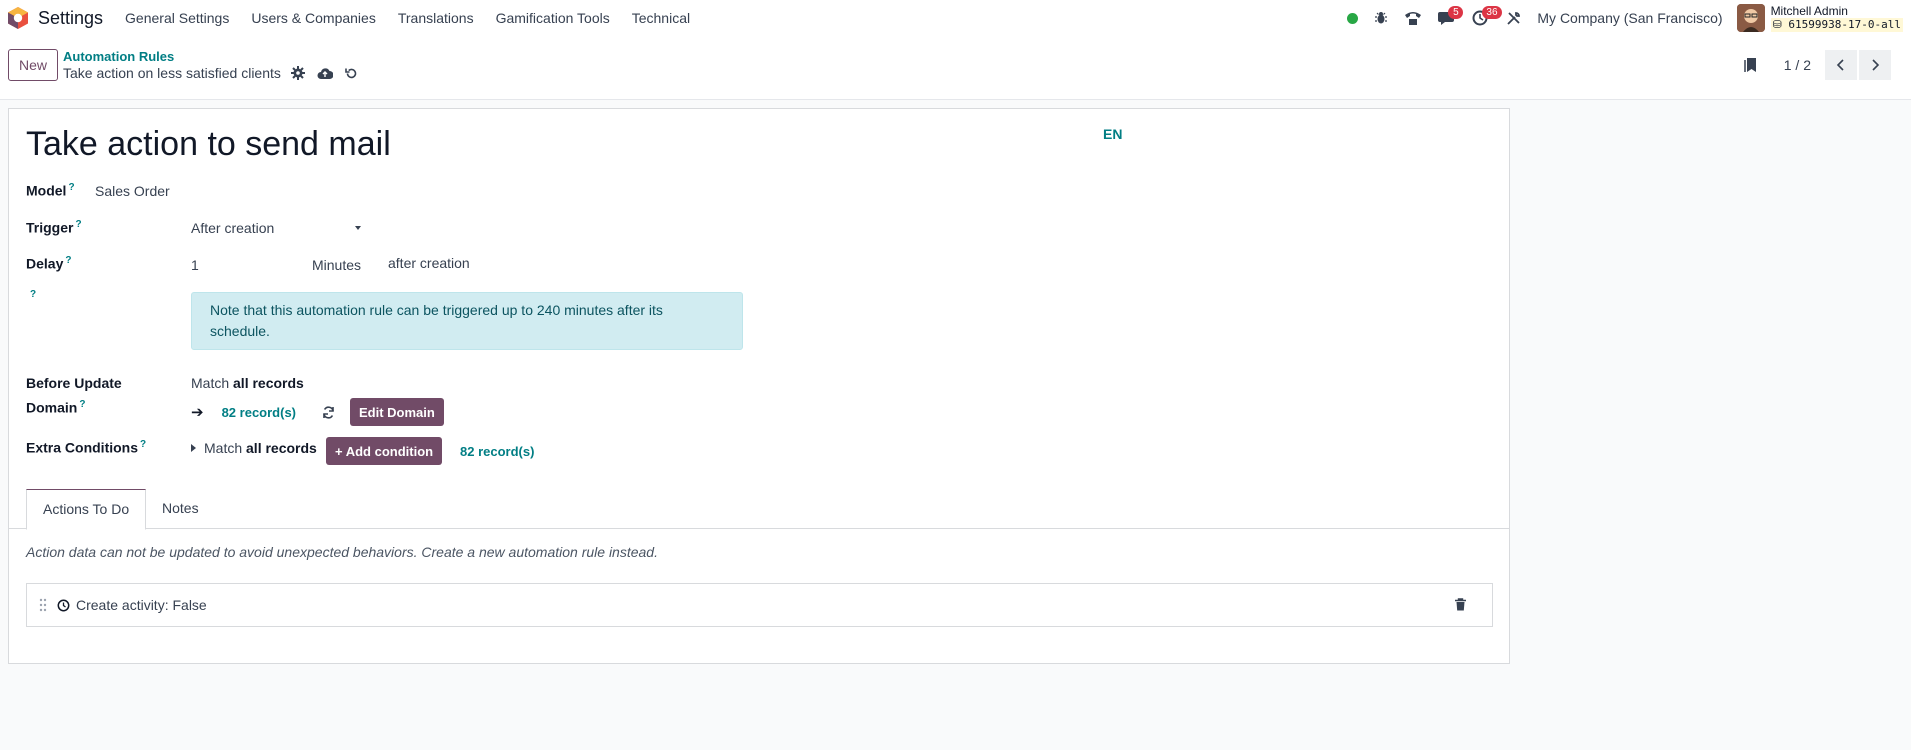 The width and height of the screenshot is (1911, 750). What do you see at coordinates (1460, 606) in the screenshot?
I see `trash-delete-icon` at bounding box center [1460, 606].